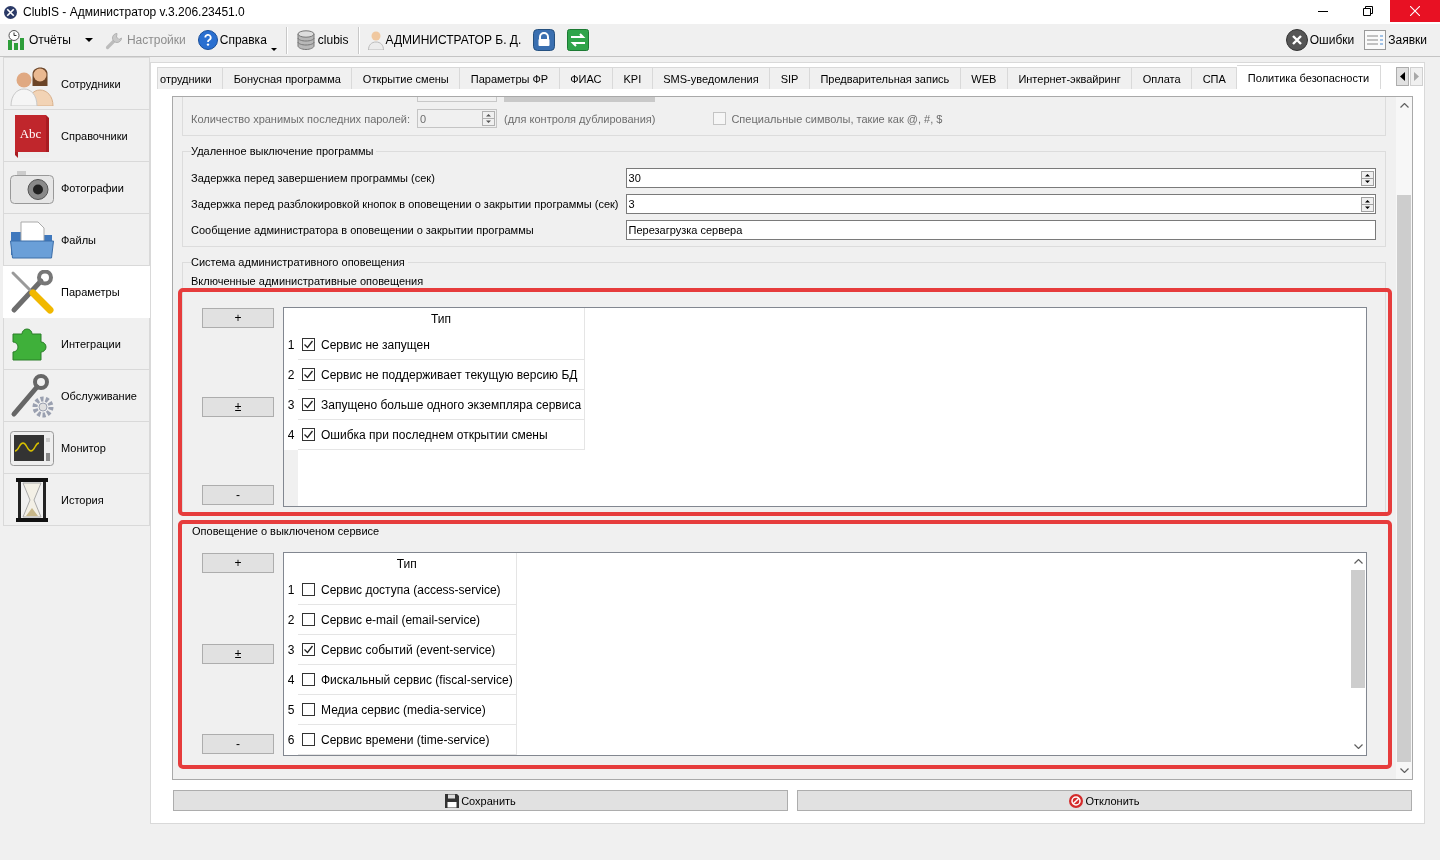 This screenshot has height=860, width=1440. I want to click on tab: отрудники, so click(190, 78).